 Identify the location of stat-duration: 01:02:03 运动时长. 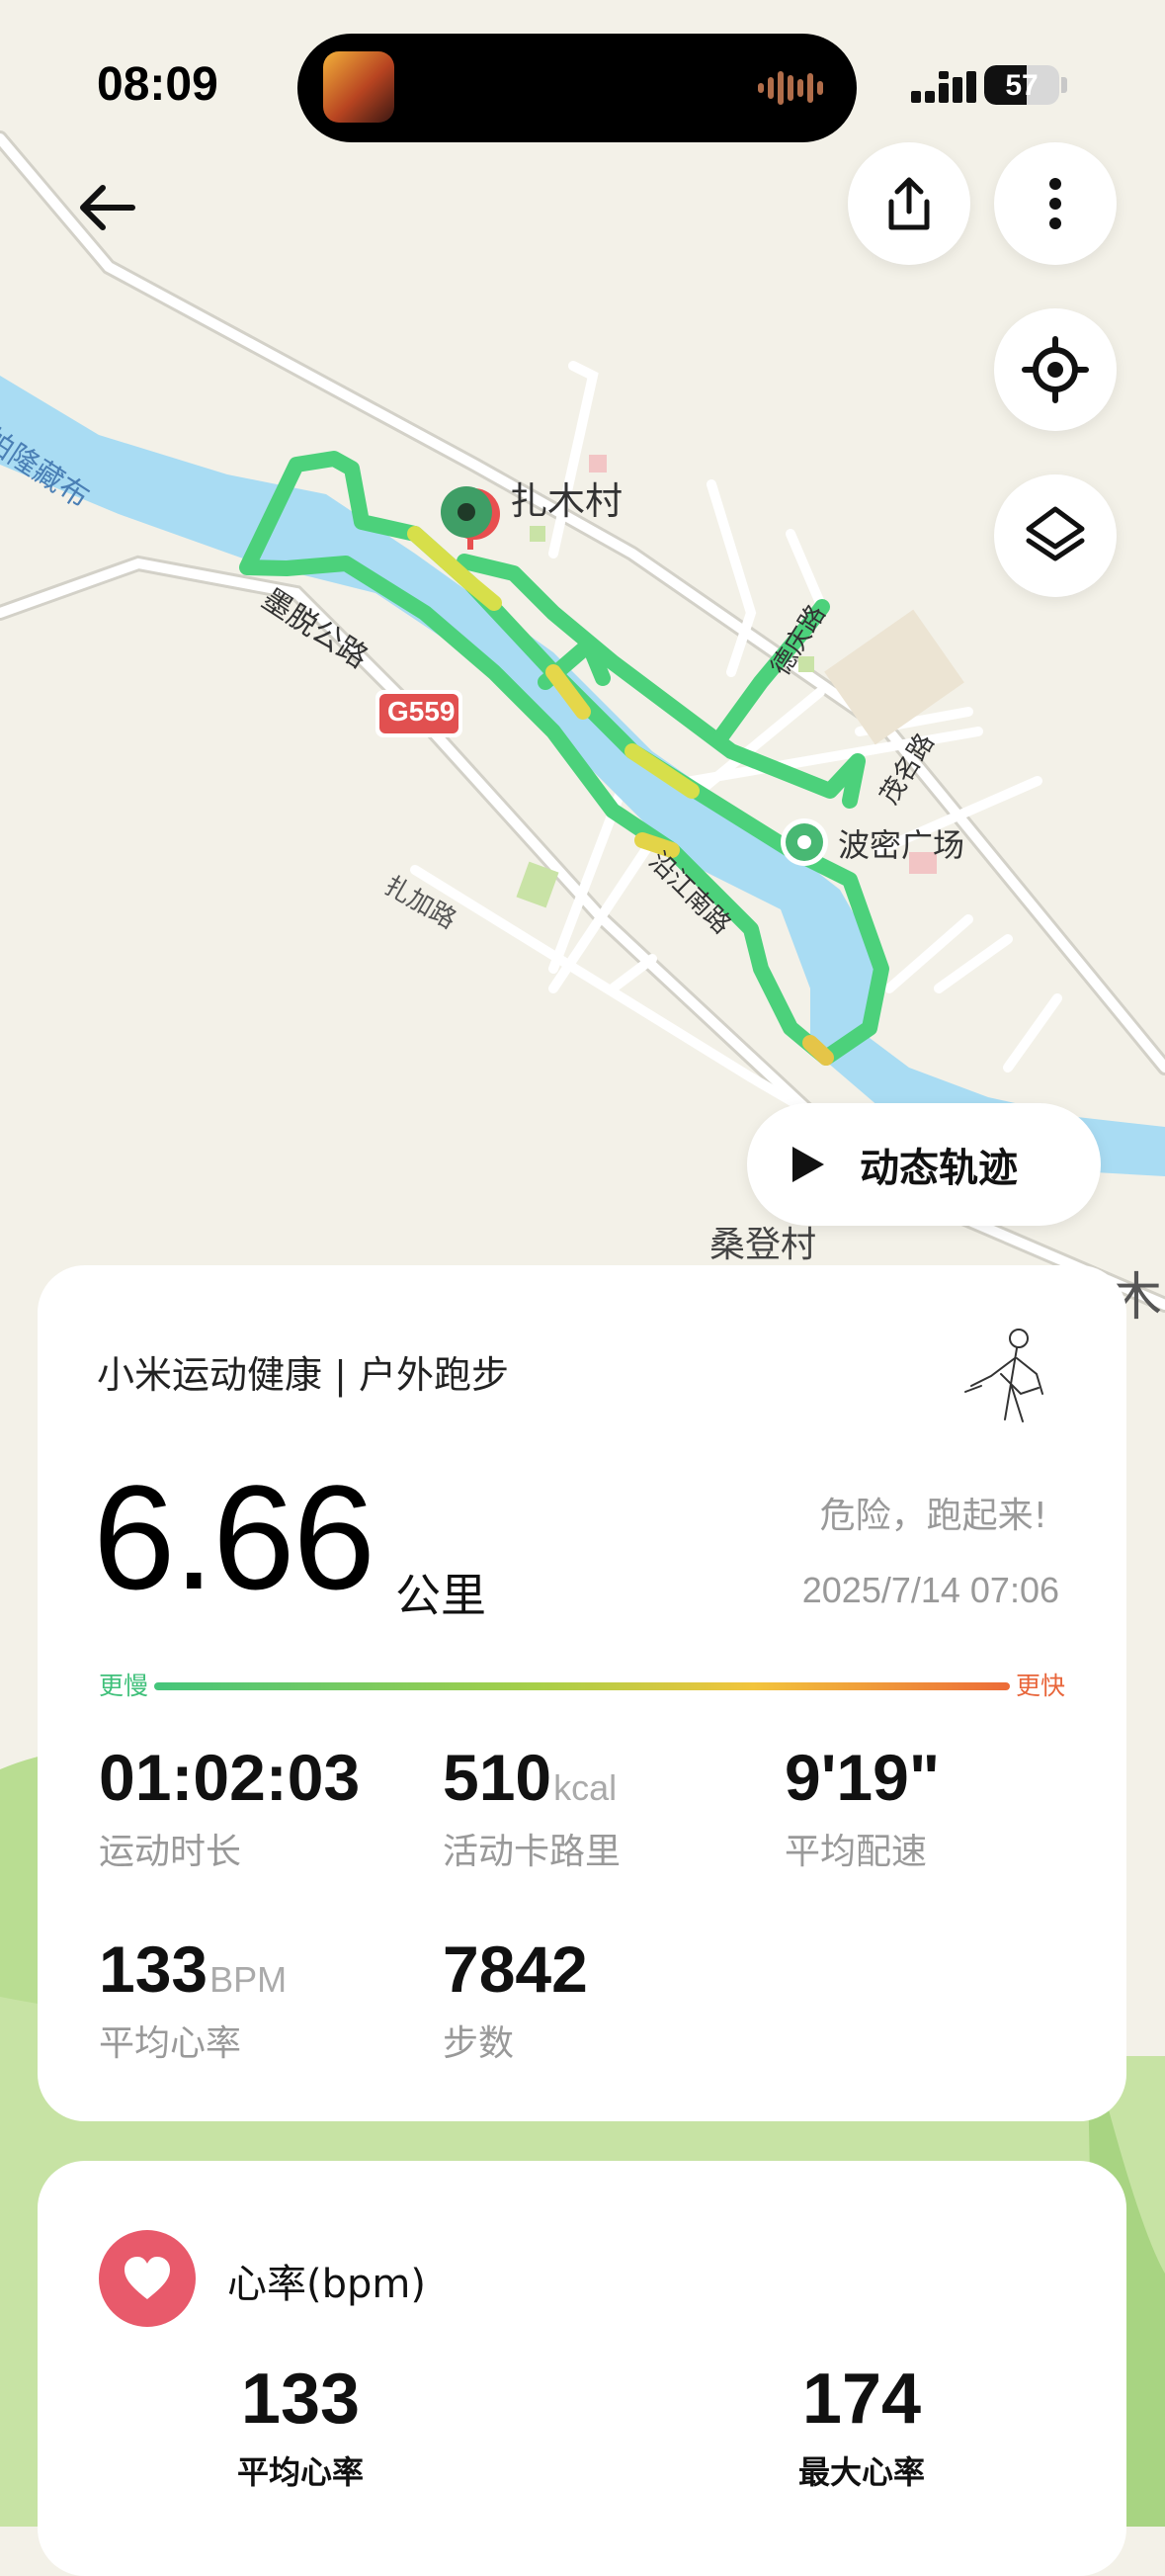
(229, 1807).